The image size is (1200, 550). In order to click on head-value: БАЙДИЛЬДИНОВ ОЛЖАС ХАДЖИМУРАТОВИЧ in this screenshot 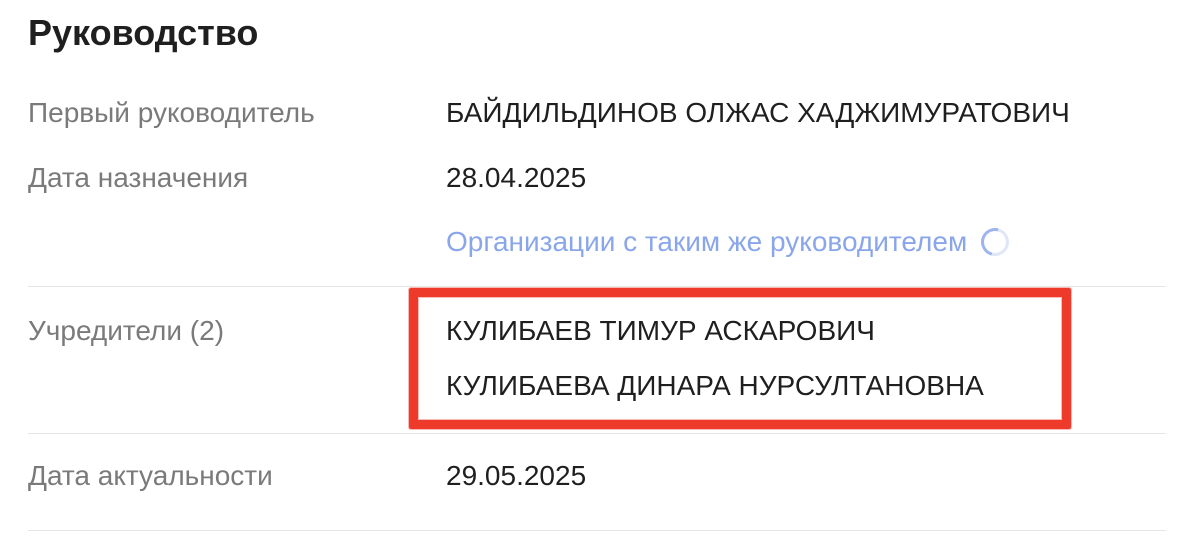, I will do `click(758, 112)`.